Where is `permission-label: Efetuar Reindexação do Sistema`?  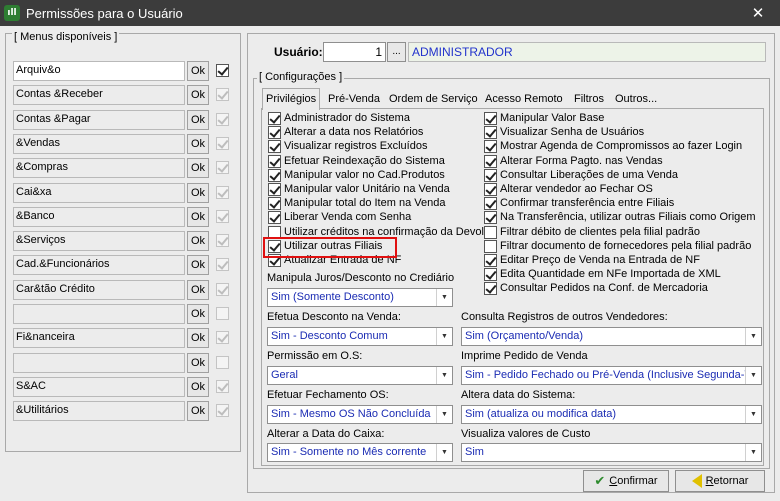
permission-label: Efetuar Reindexação do Sistema is located at coordinates (364, 160).